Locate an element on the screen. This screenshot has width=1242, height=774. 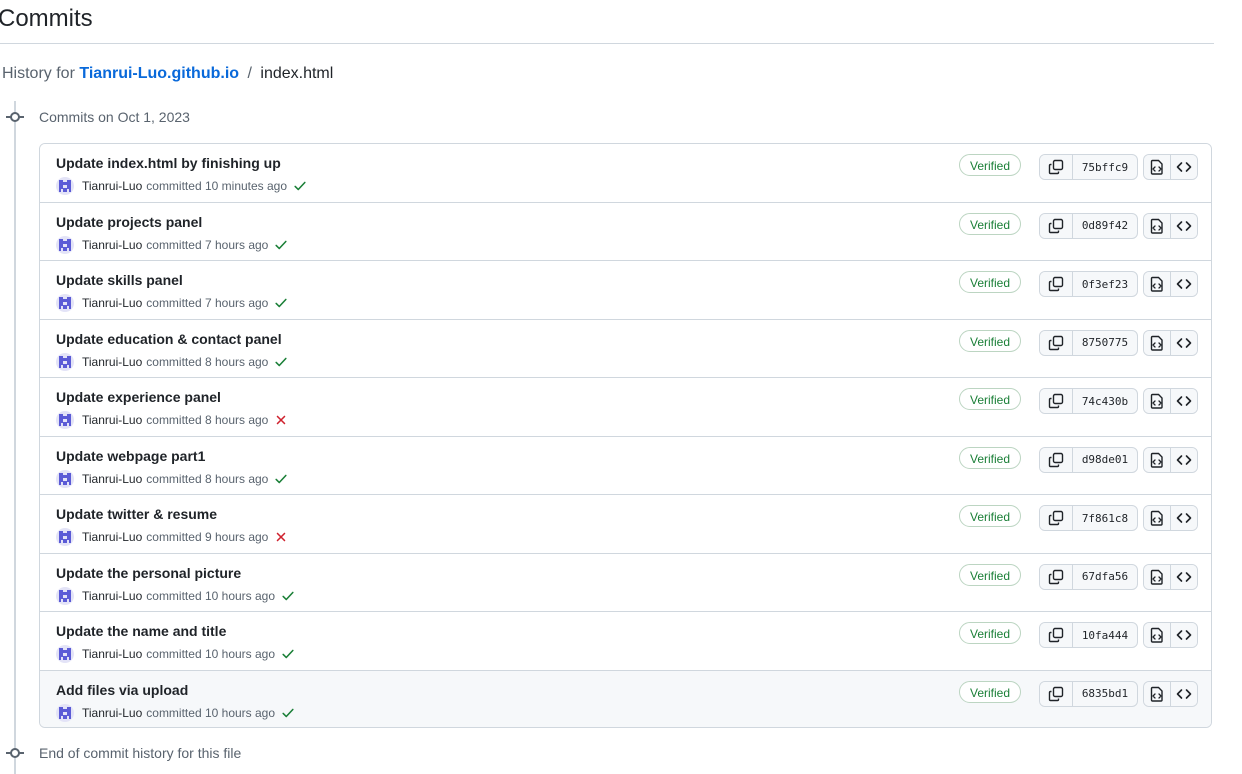
commit-message: Update the personal picture is located at coordinates (148, 573).